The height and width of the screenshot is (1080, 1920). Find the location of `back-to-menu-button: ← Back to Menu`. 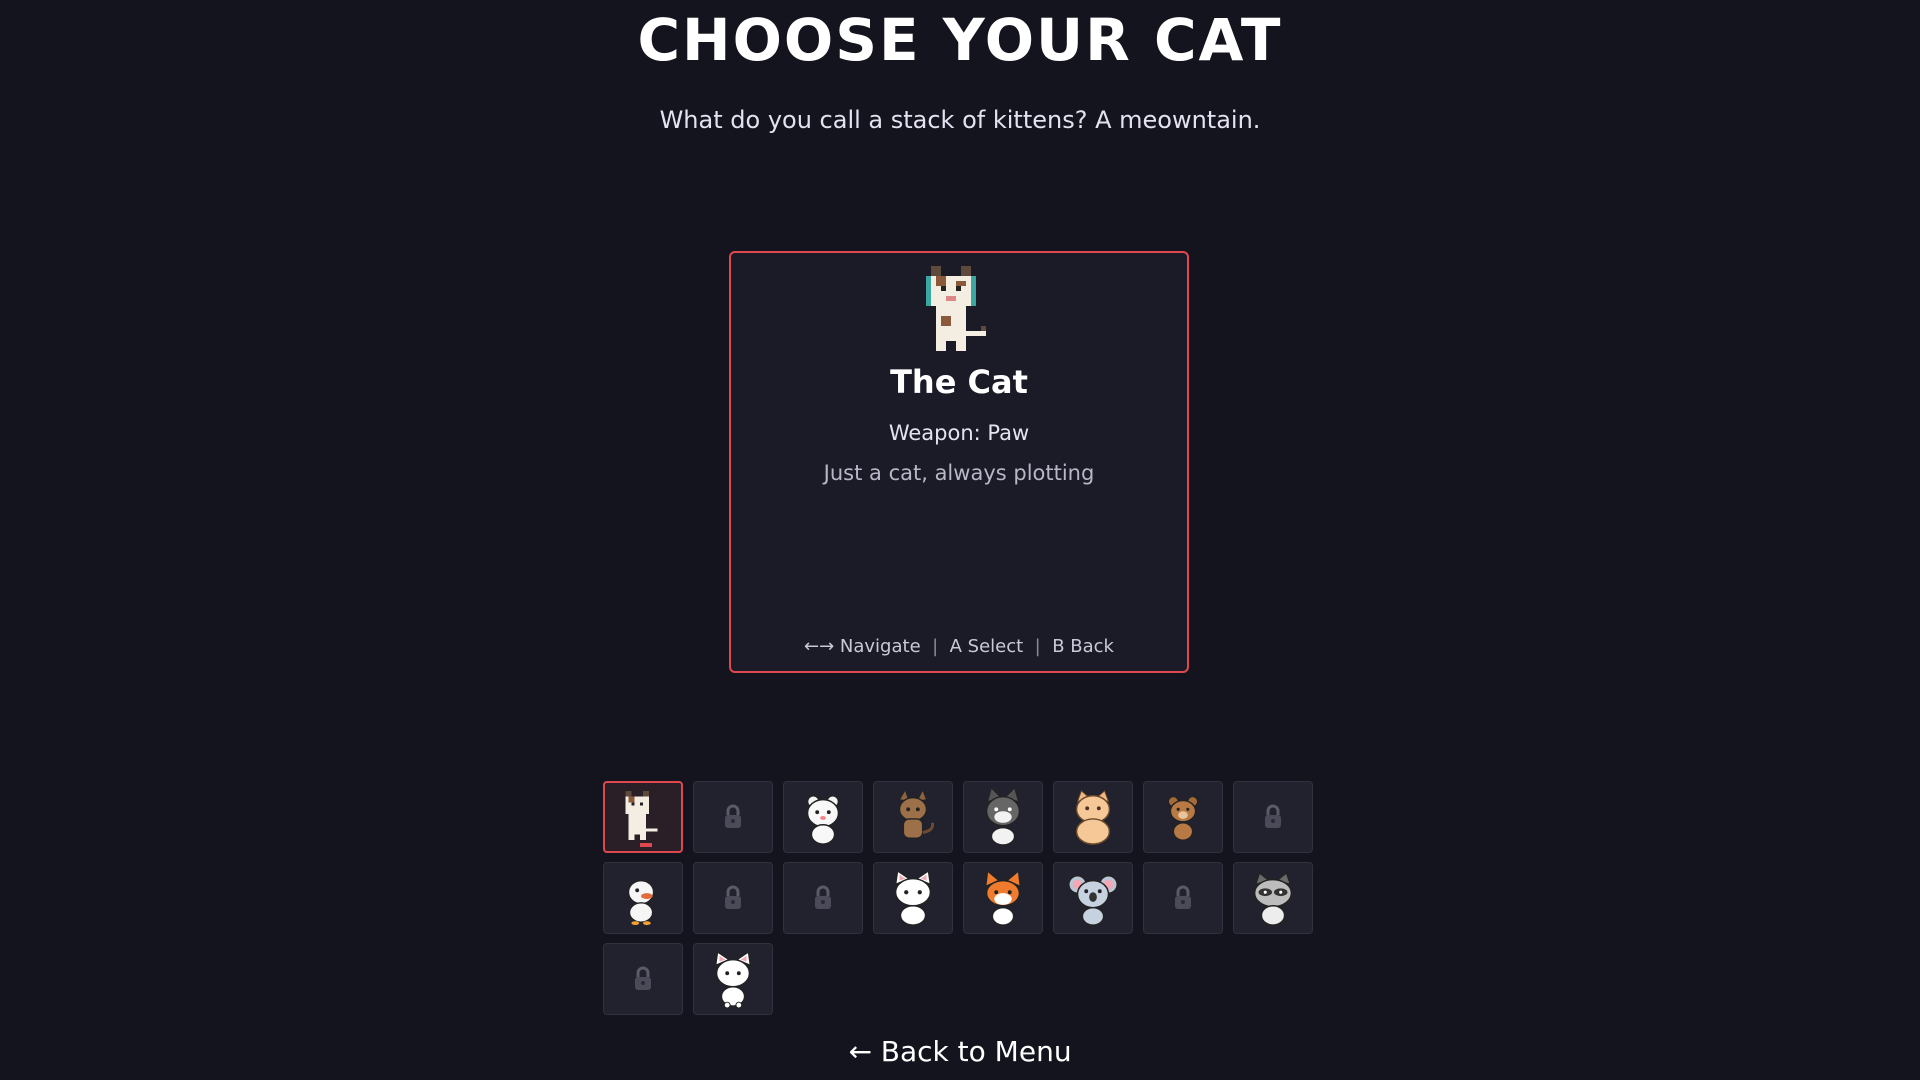

back-to-menu-button: ← Back to Menu is located at coordinates (960, 1051).